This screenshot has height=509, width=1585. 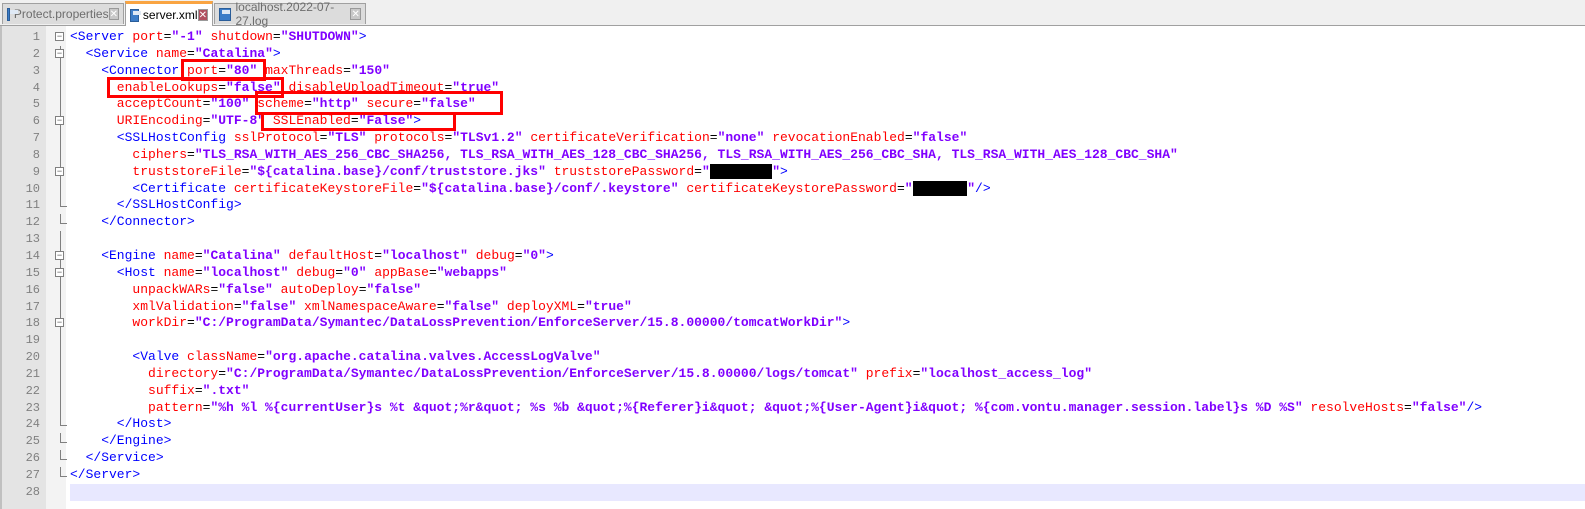 What do you see at coordinates (827, 391) in the screenshot?
I see `line-code: suffix=".txt"` at bounding box center [827, 391].